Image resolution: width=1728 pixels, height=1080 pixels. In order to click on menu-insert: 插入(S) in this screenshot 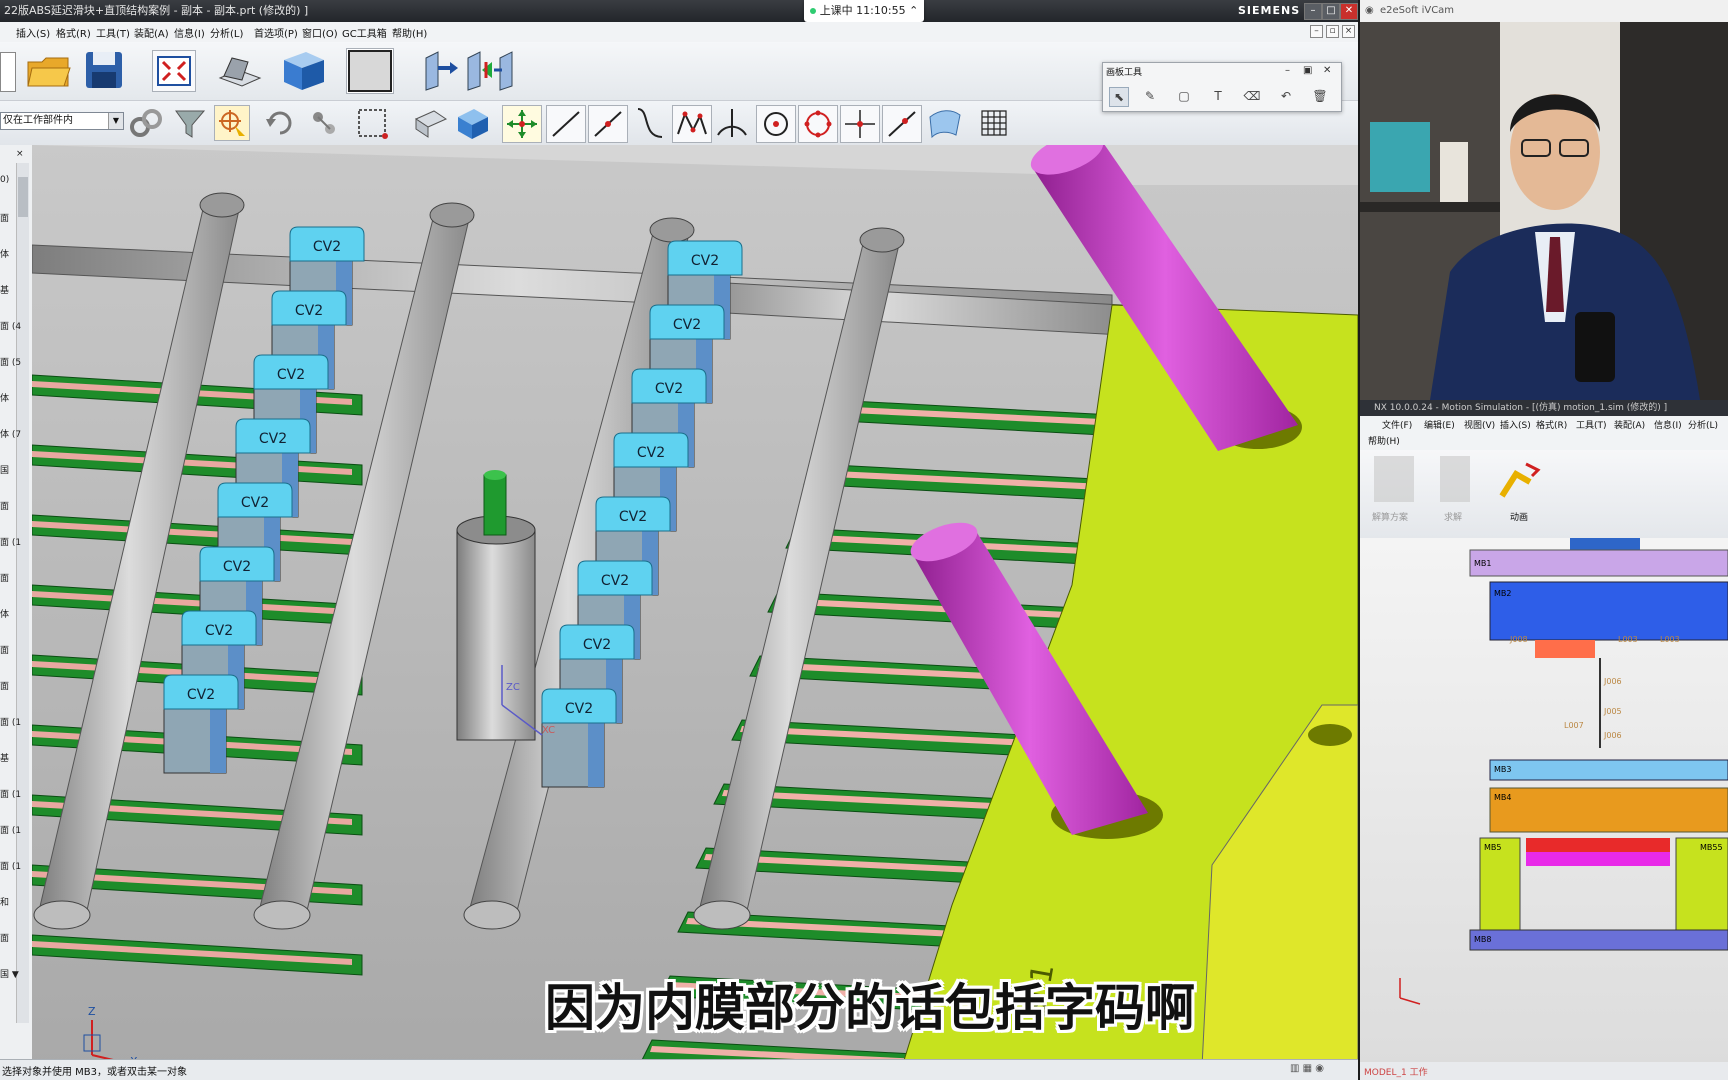, I will do `click(33, 32)`.